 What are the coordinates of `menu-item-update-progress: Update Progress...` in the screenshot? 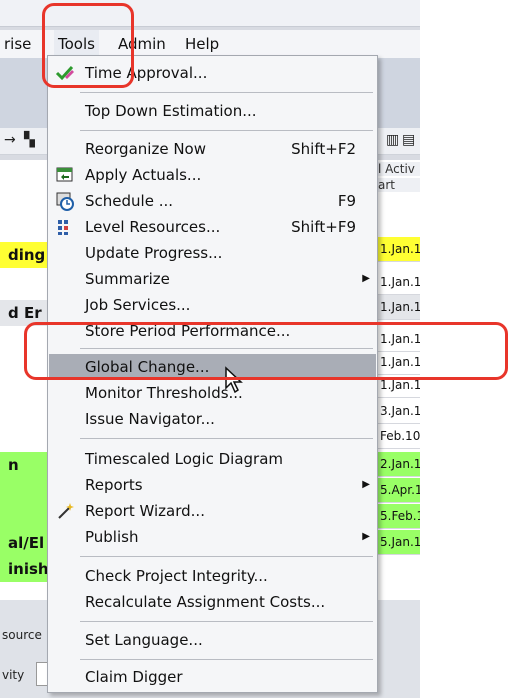 It's located at (212, 253).